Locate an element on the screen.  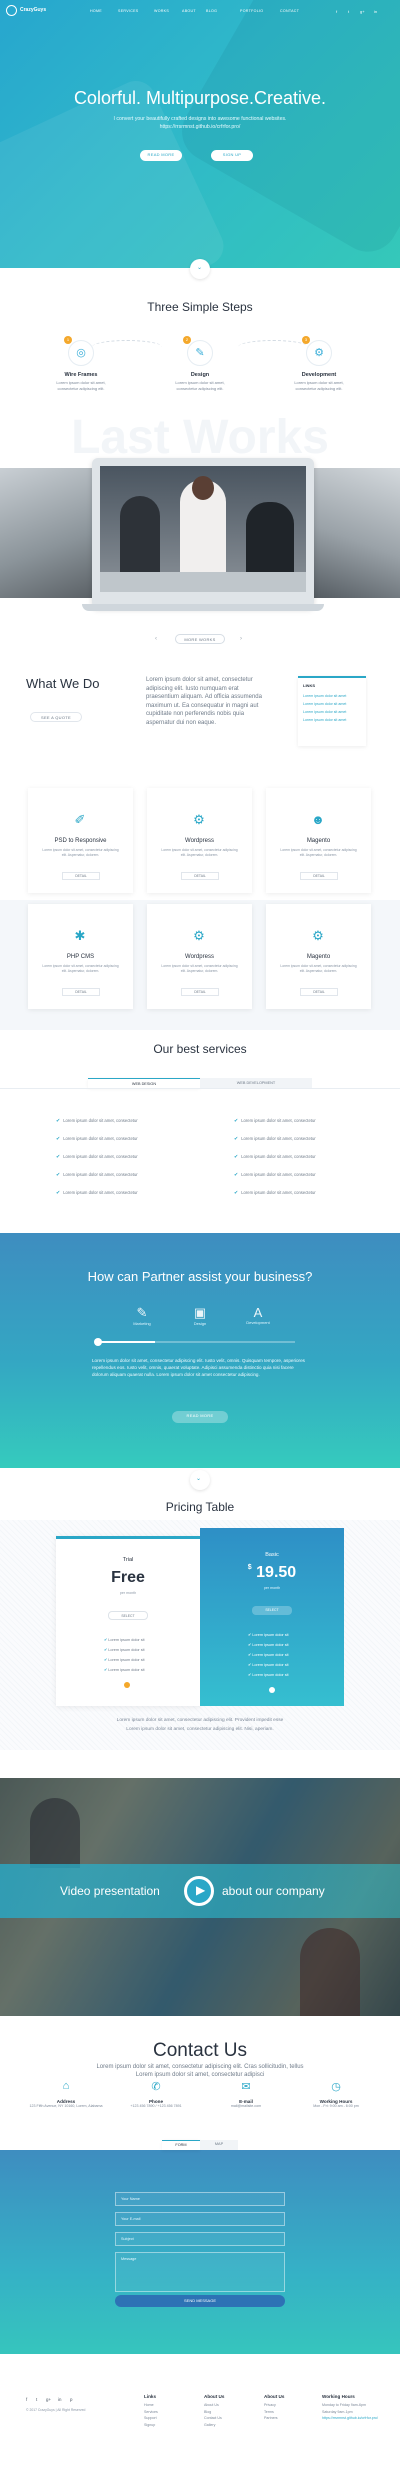
partner-progress-knob is located at coordinates (98, 1342).